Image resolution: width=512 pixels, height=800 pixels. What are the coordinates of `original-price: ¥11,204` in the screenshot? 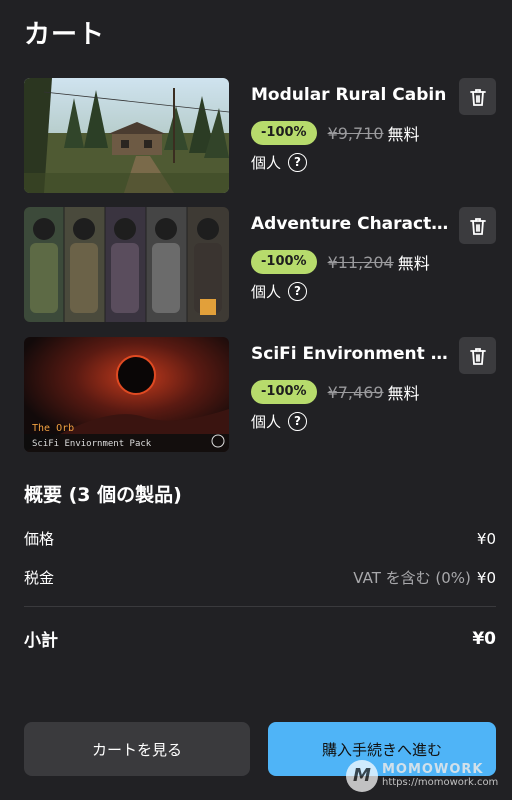 It's located at (360, 262).